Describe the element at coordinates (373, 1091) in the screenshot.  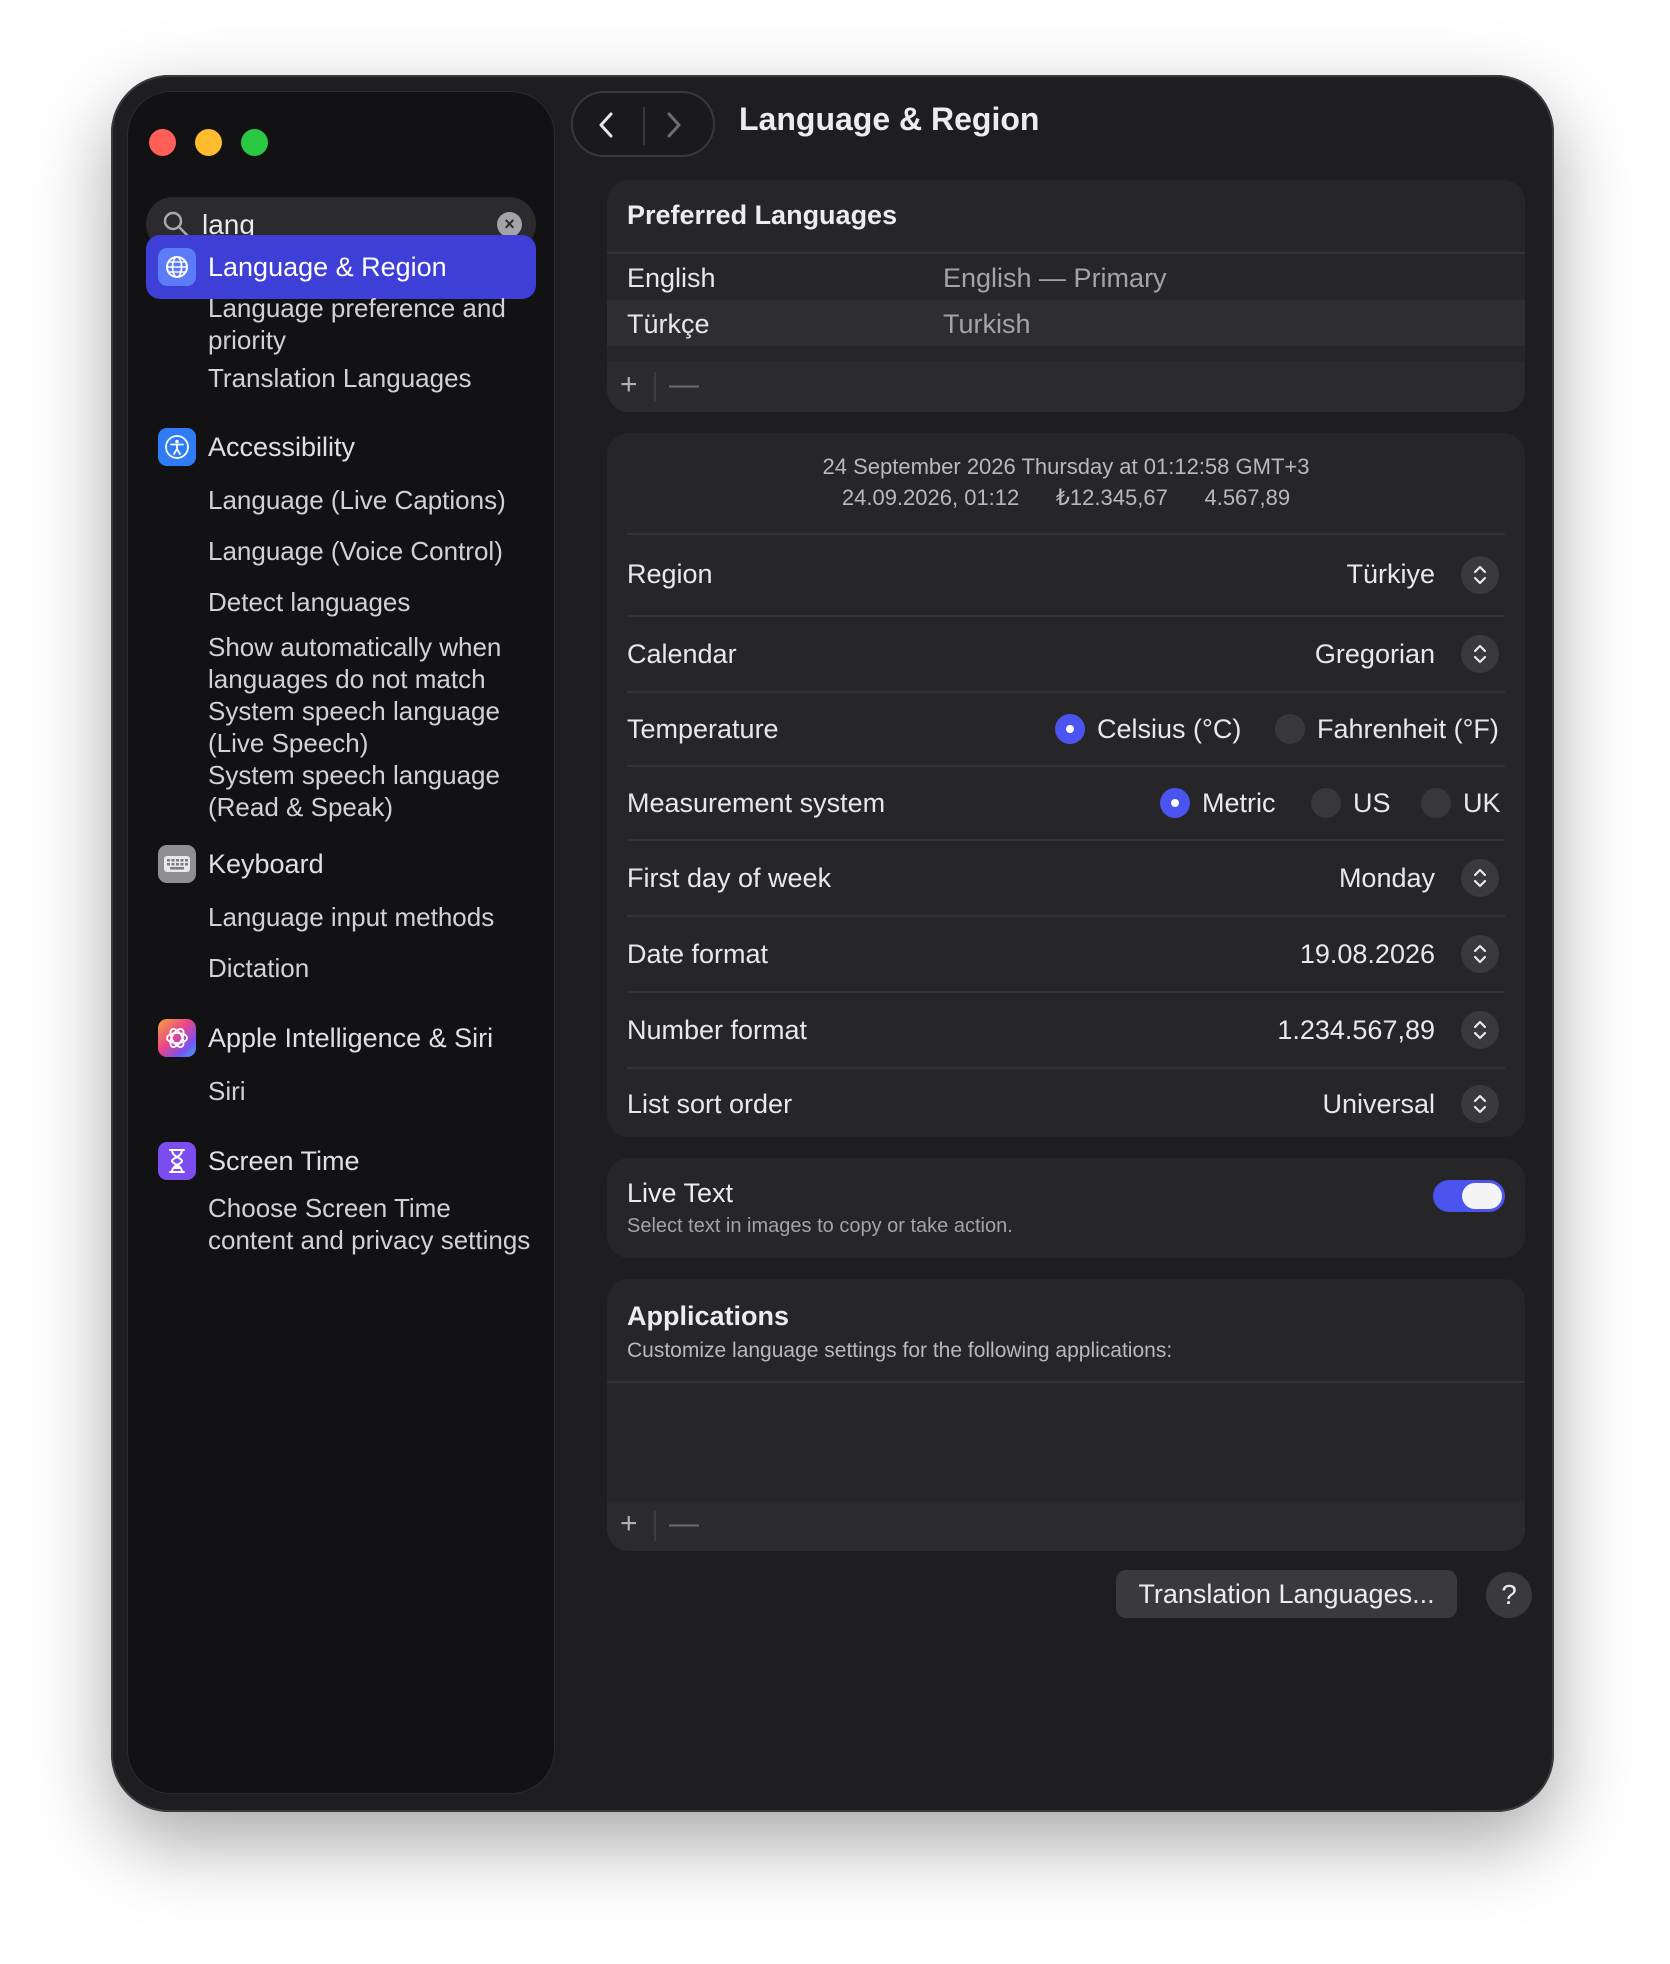
I see `sidebar-subitem: Siri` at that location.